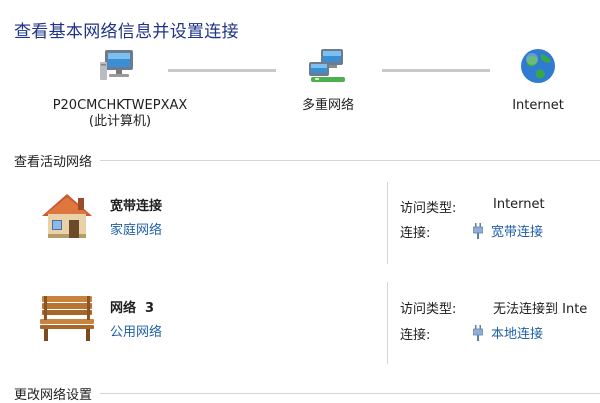 This screenshot has width=600, height=403. What do you see at coordinates (67, 318) in the screenshot?
I see `bench-icon` at bounding box center [67, 318].